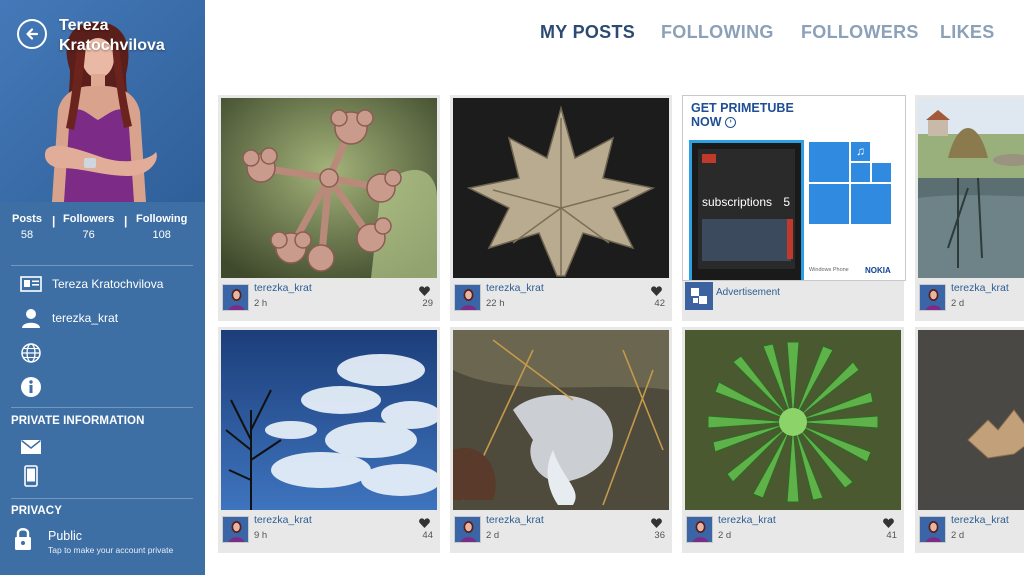 This screenshot has height=575, width=1024. What do you see at coordinates (110, 542) in the screenshot?
I see `privacy-toggle: Public Tap to make your account private` at bounding box center [110, 542].